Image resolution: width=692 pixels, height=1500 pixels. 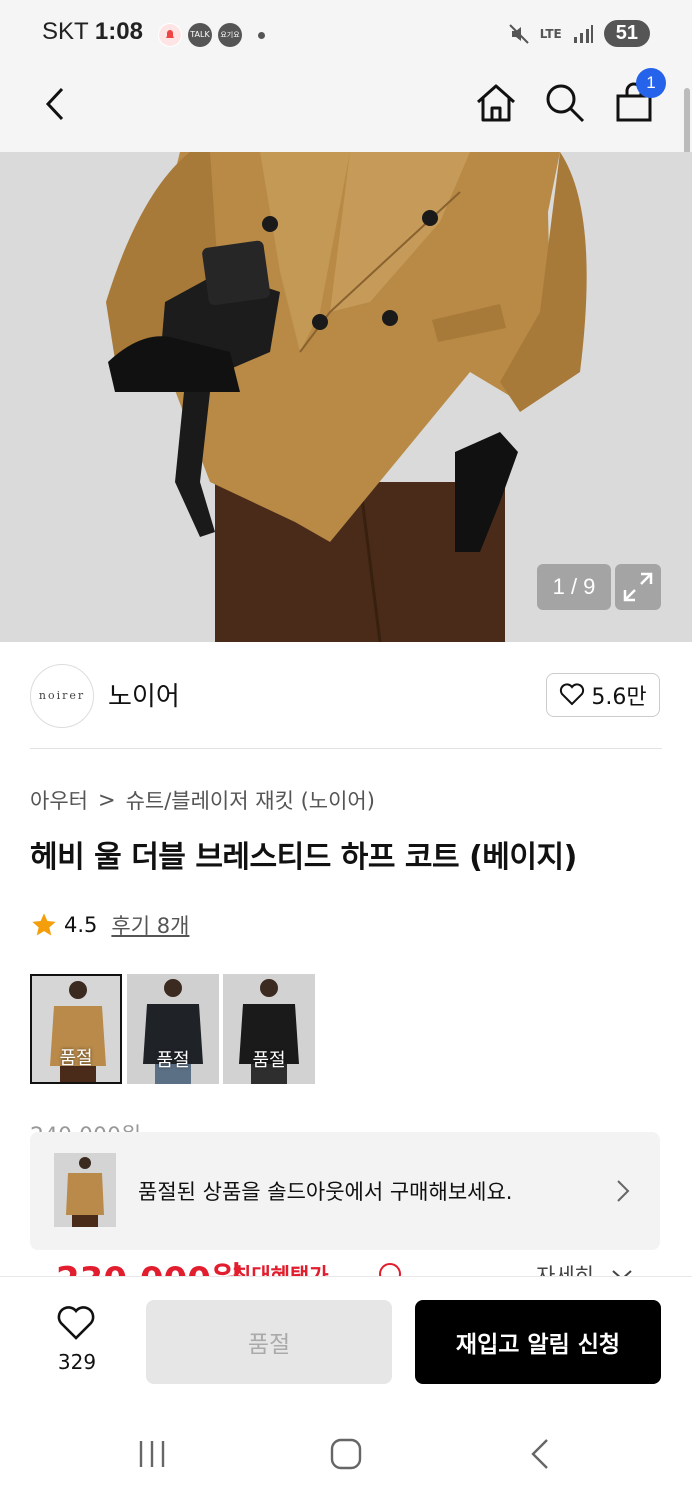 I want to click on expand-image-button, so click(x=638, y=587).